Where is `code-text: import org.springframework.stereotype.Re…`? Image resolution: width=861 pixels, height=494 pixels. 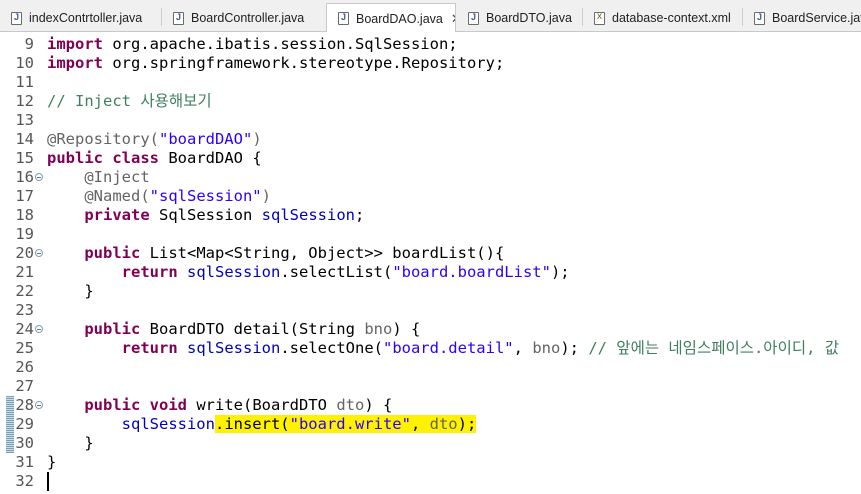
code-text: import org.springframework.stereotype.Re… is located at coordinates (275, 63).